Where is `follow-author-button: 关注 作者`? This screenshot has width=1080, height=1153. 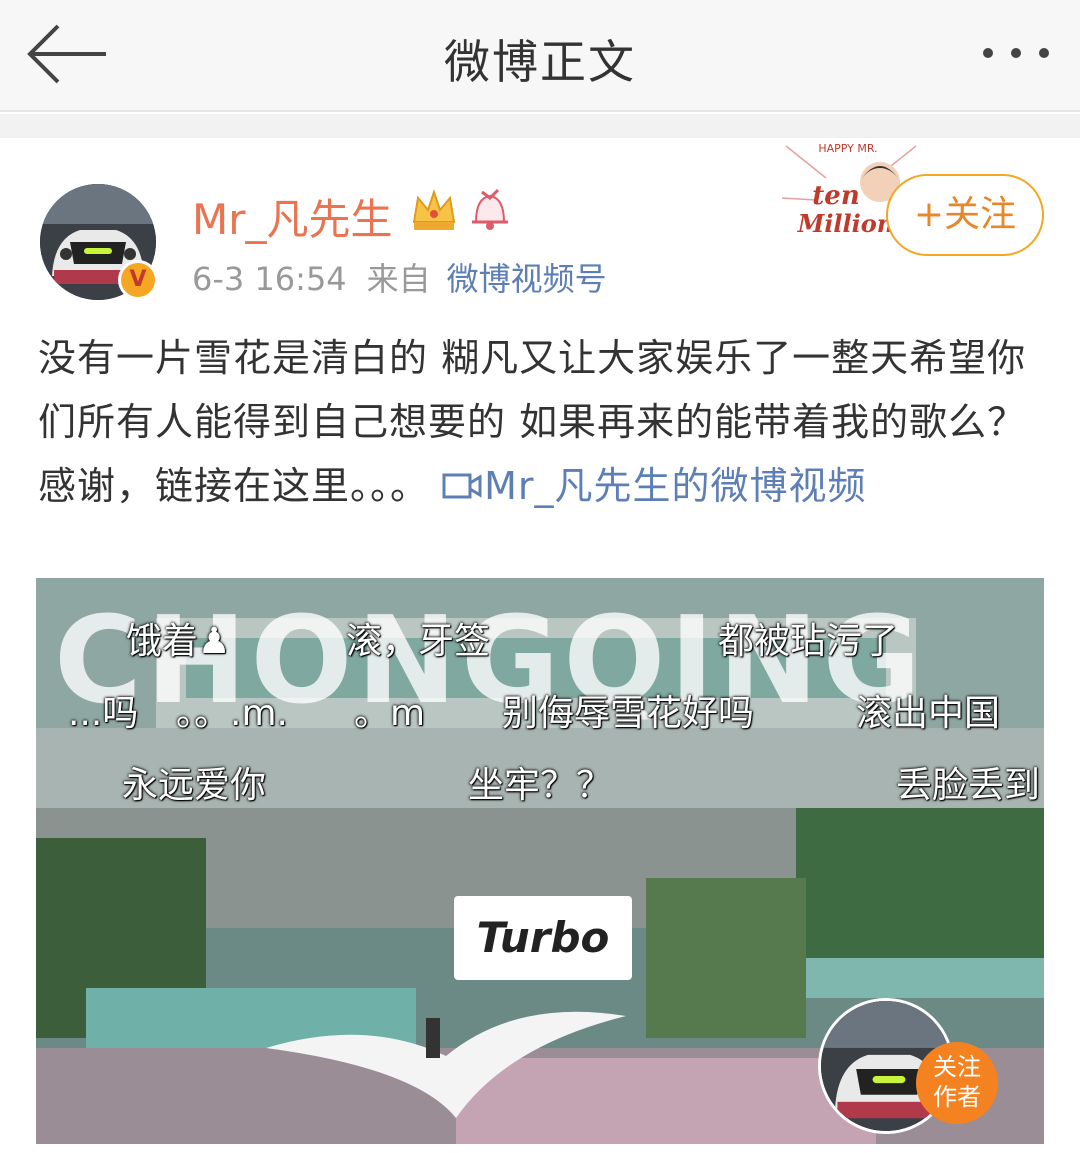 follow-author-button: 关注 作者 is located at coordinates (957, 1083).